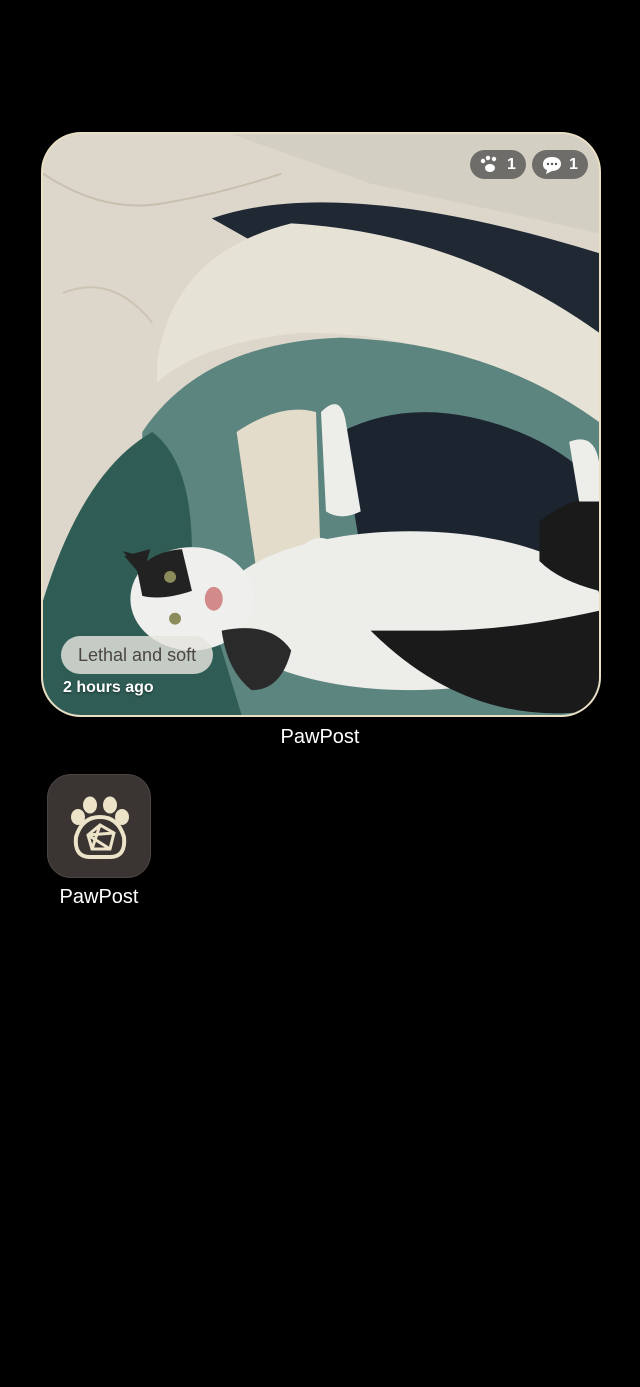 This screenshot has width=640, height=1387. I want to click on widget-label: PawPost, so click(320, 737).